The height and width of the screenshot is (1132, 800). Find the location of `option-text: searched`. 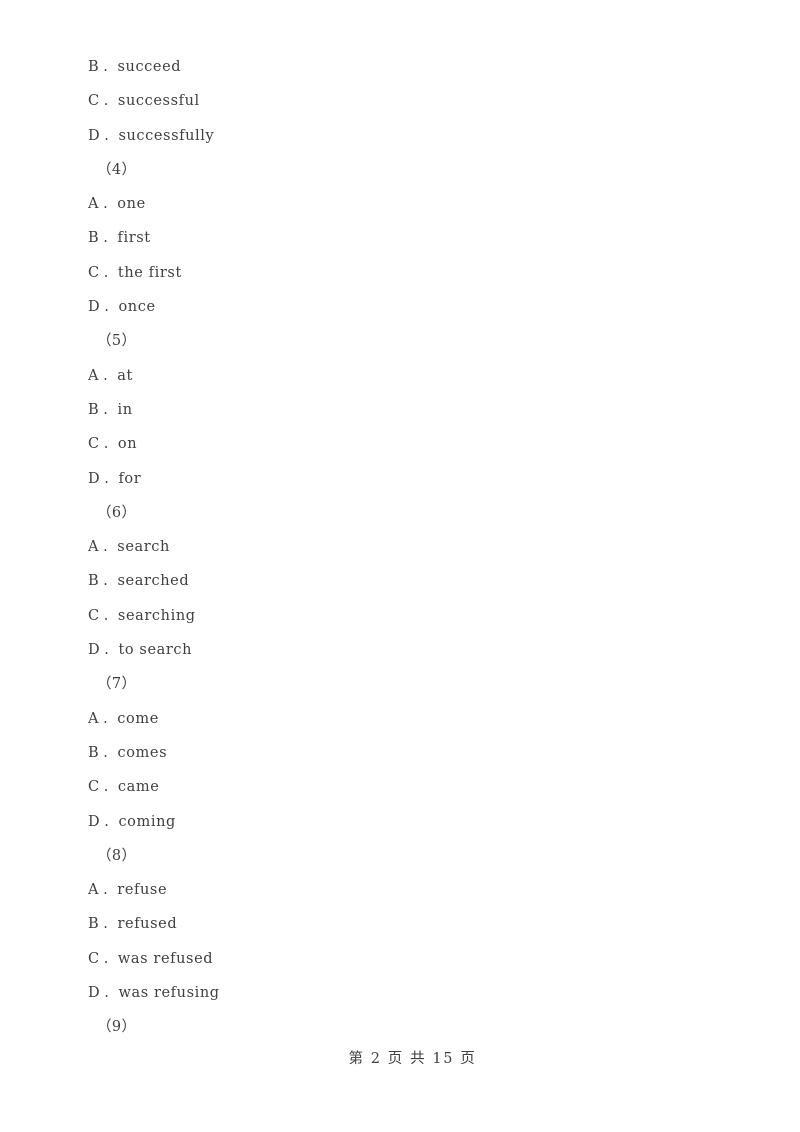

option-text: searched is located at coordinates (153, 581).